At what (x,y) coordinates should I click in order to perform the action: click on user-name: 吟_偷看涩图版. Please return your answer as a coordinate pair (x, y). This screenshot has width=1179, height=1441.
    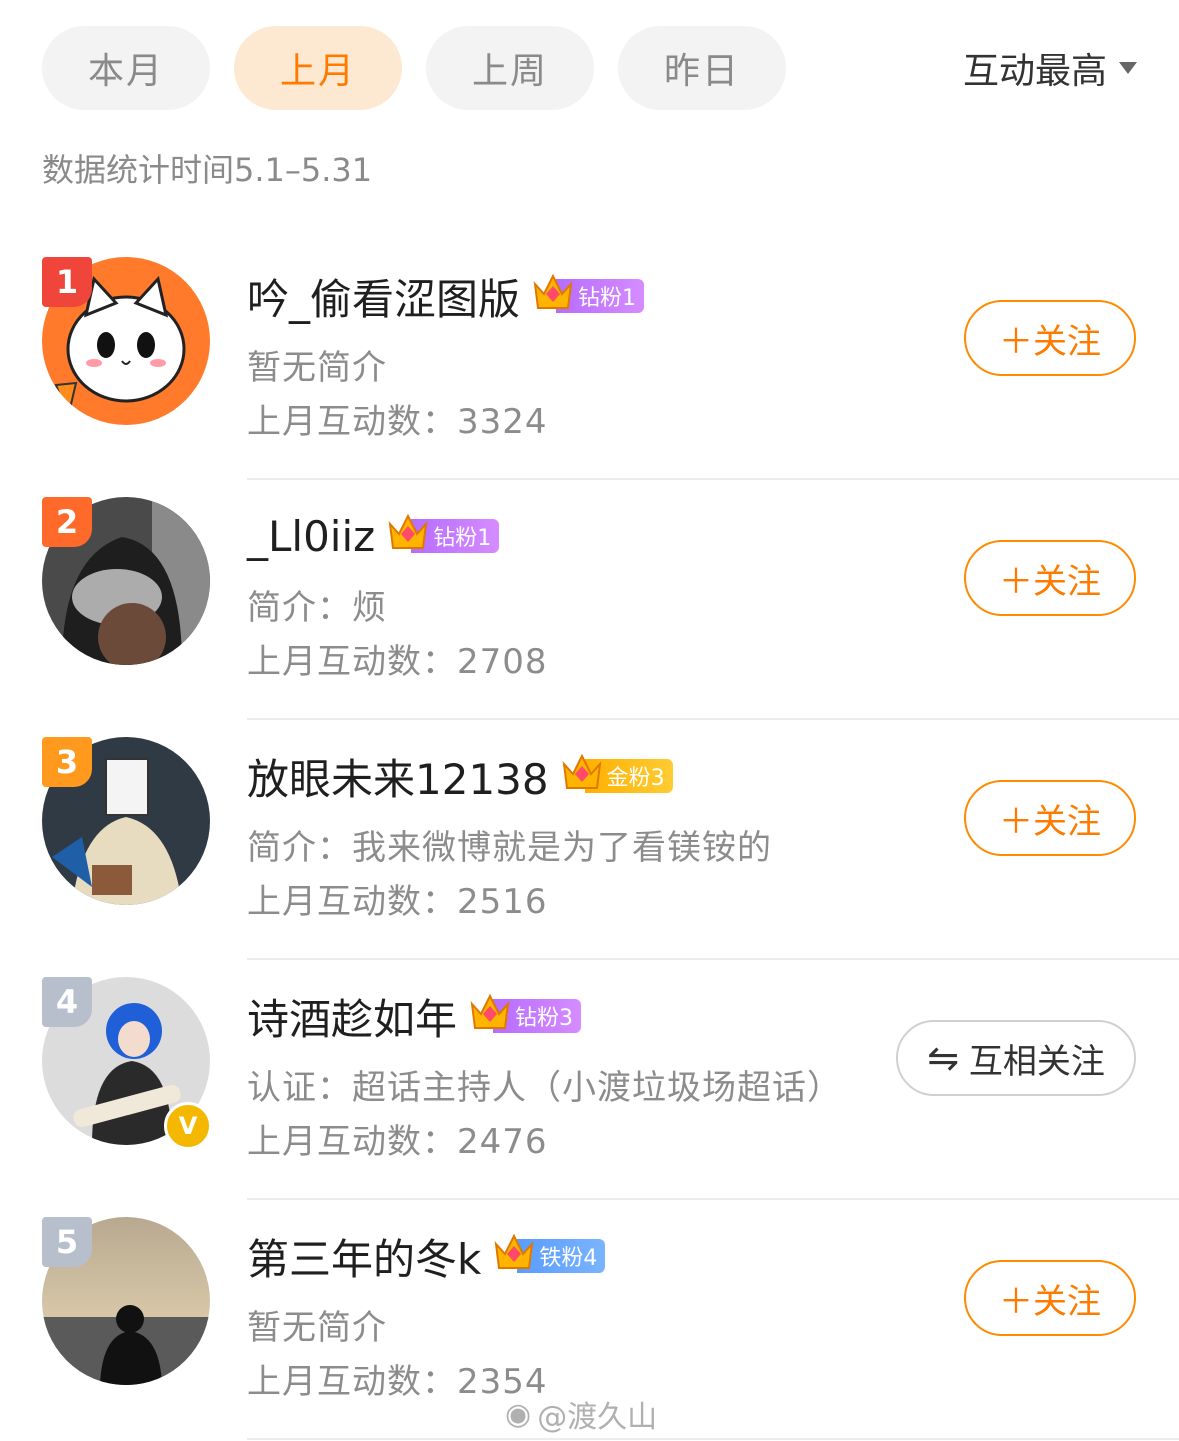
    Looking at the image, I should click on (383, 296).